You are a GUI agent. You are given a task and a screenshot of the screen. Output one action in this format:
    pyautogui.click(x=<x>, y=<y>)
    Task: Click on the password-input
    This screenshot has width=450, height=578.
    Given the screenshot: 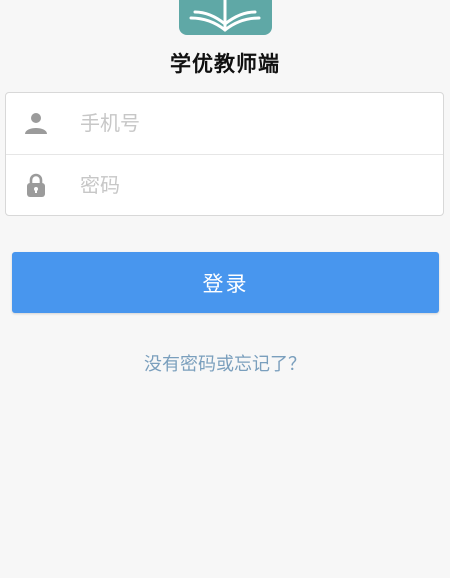 What is the action you would take?
    pyautogui.click(x=250, y=185)
    